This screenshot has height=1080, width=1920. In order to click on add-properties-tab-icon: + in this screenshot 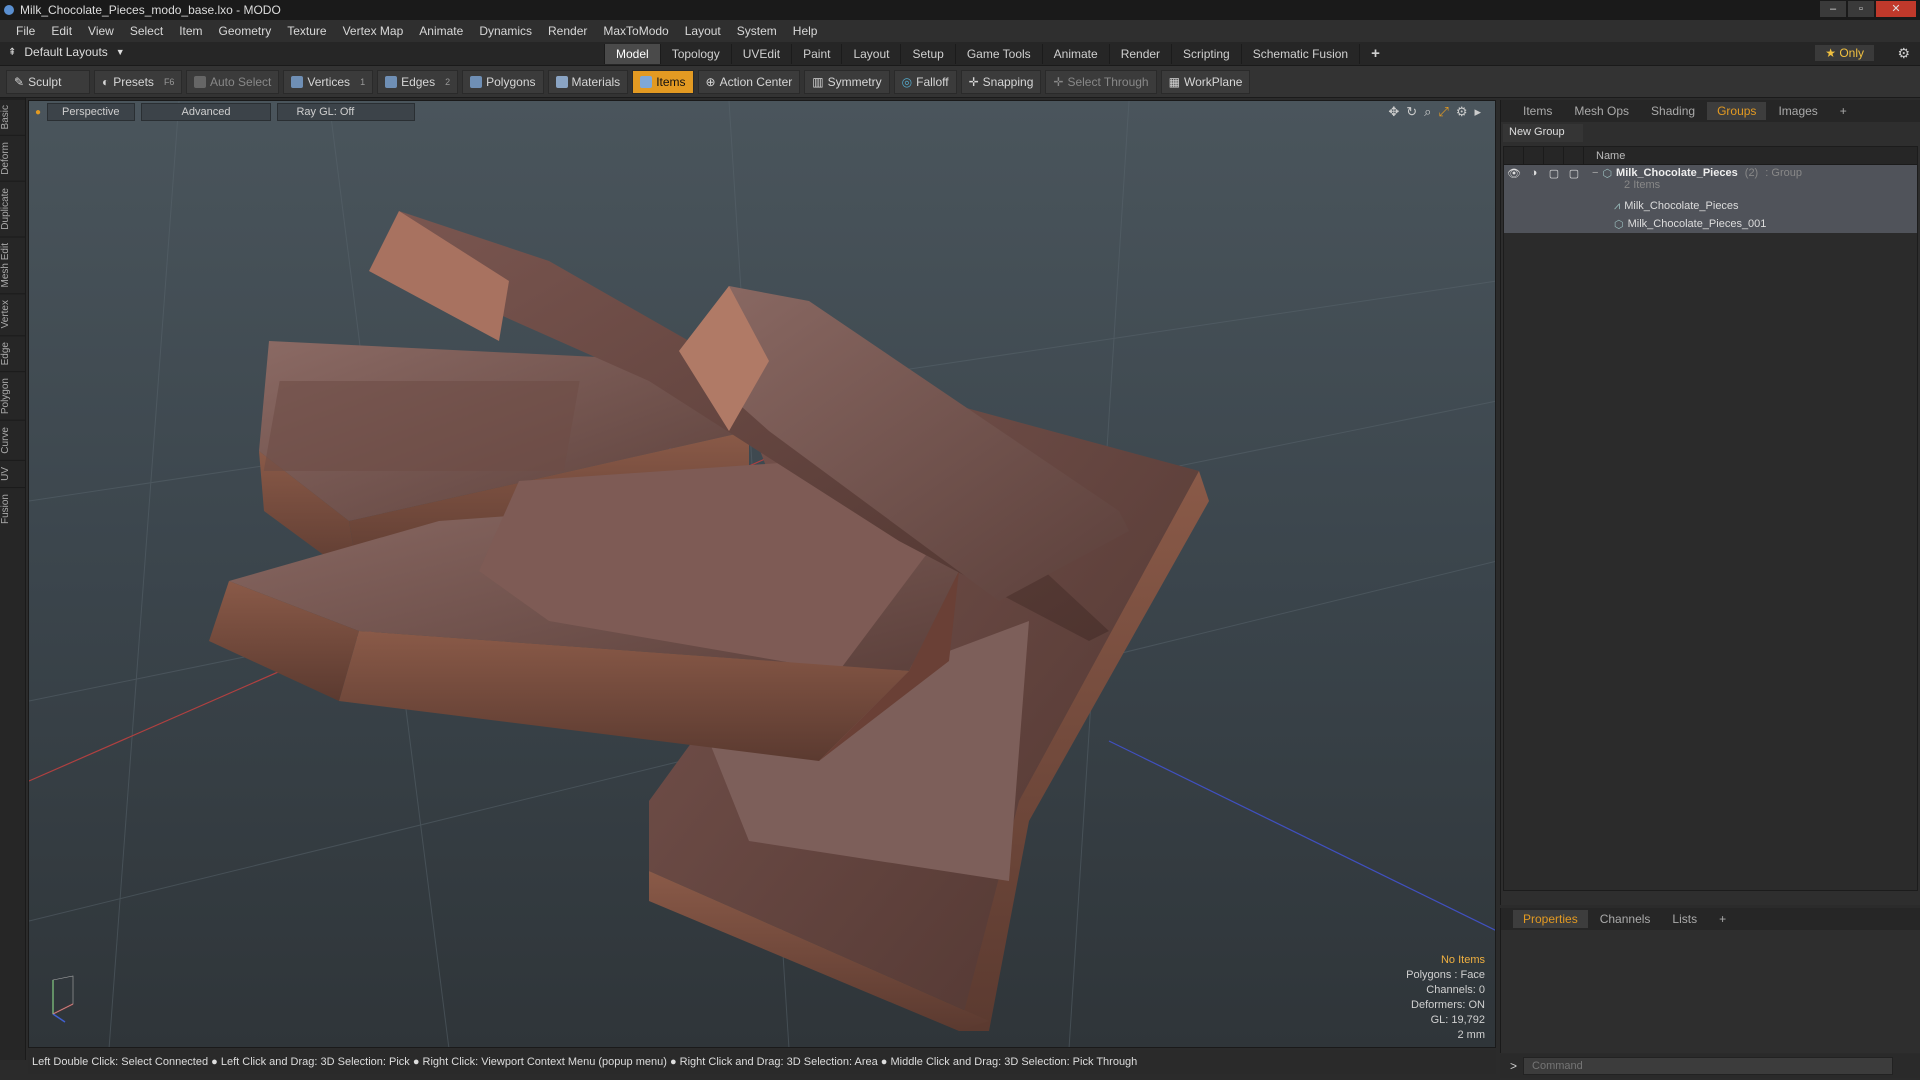, I will do `click(1722, 919)`.